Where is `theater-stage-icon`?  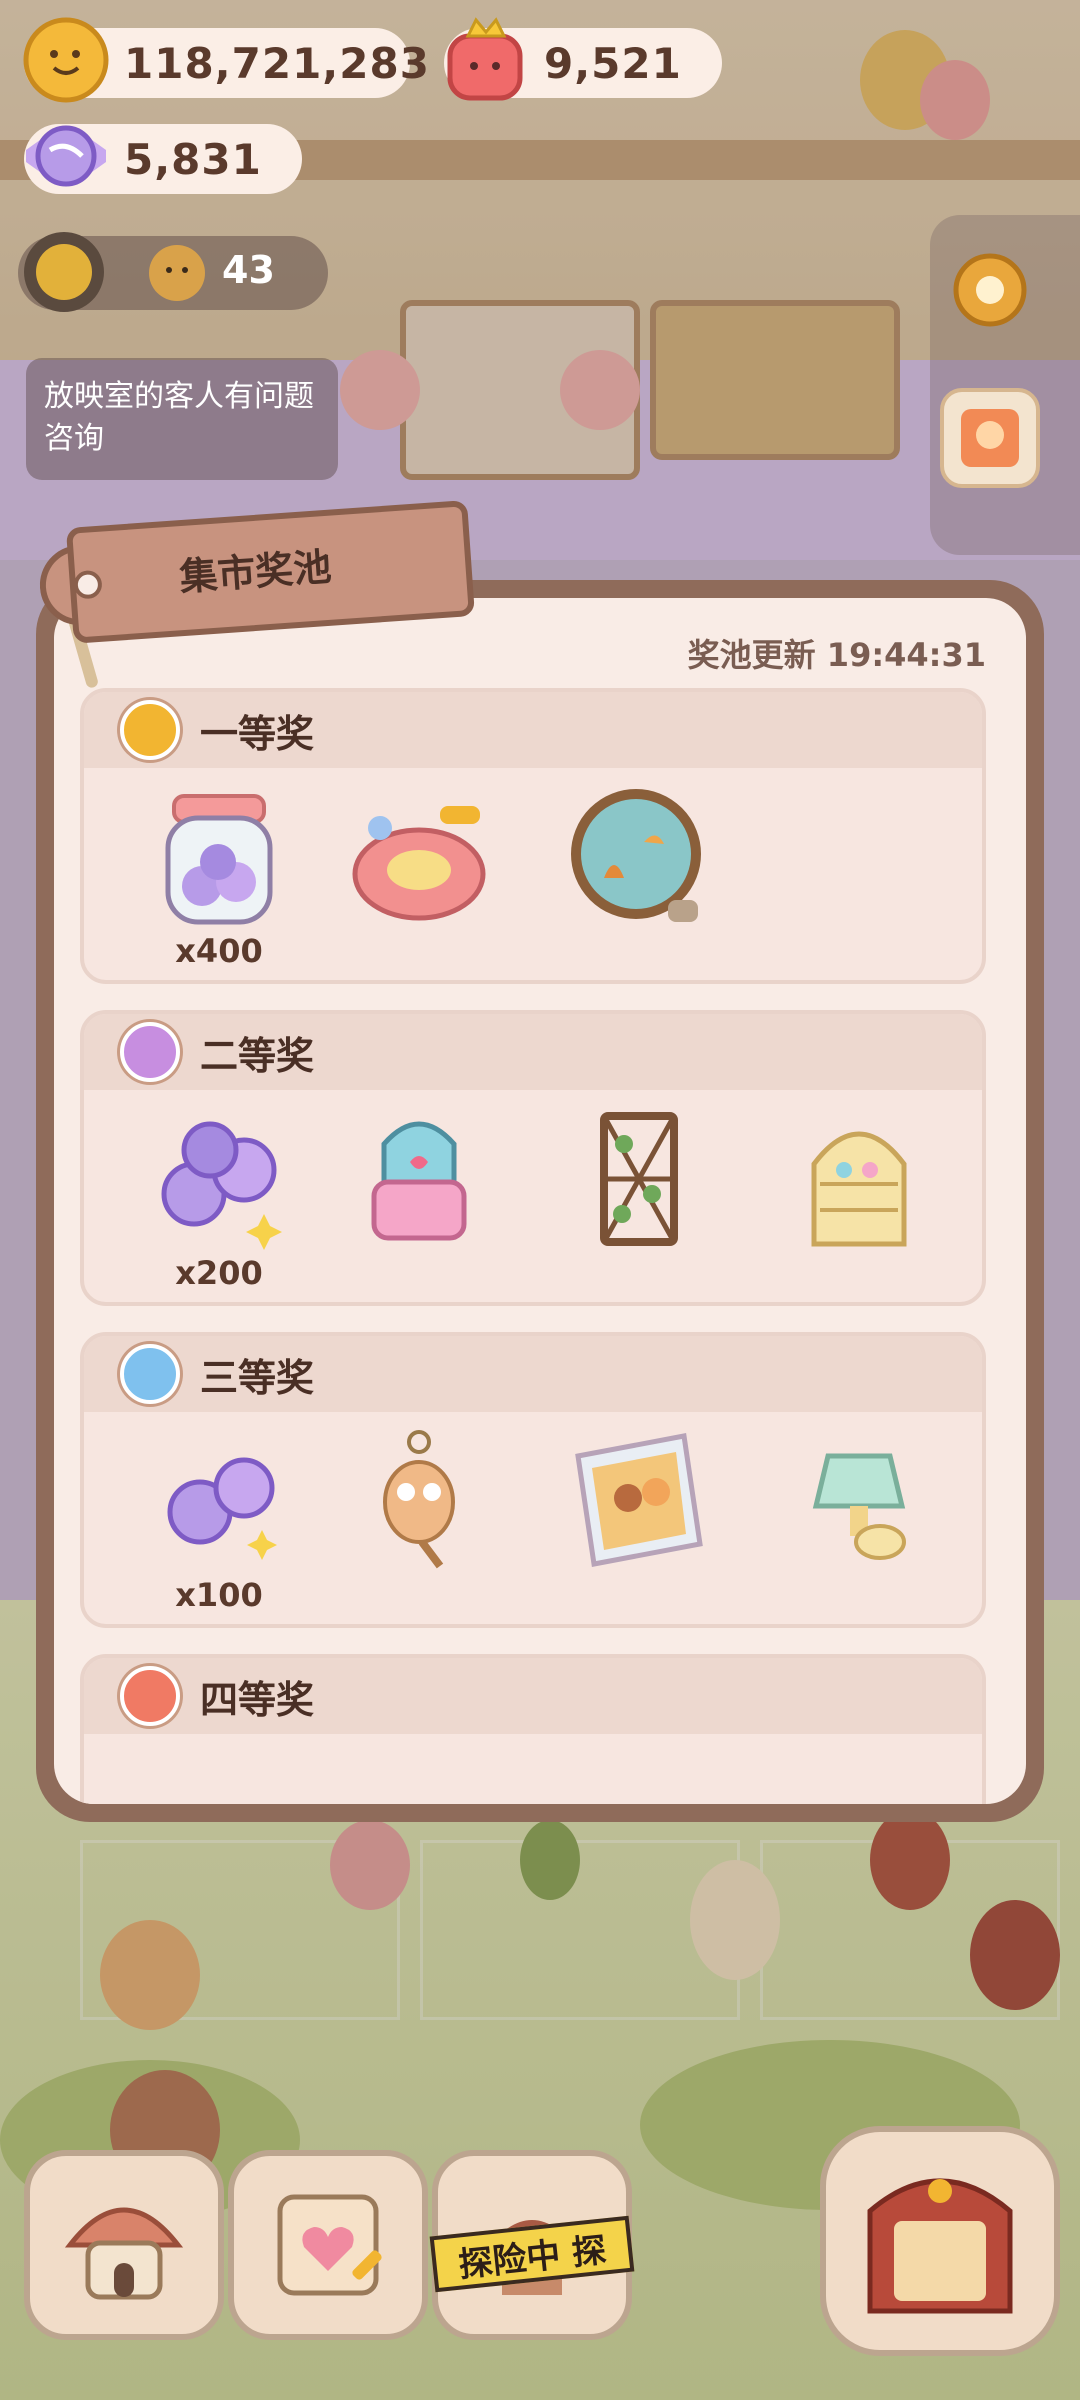
theater-stage-icon is located at coordinates (940, 2246).